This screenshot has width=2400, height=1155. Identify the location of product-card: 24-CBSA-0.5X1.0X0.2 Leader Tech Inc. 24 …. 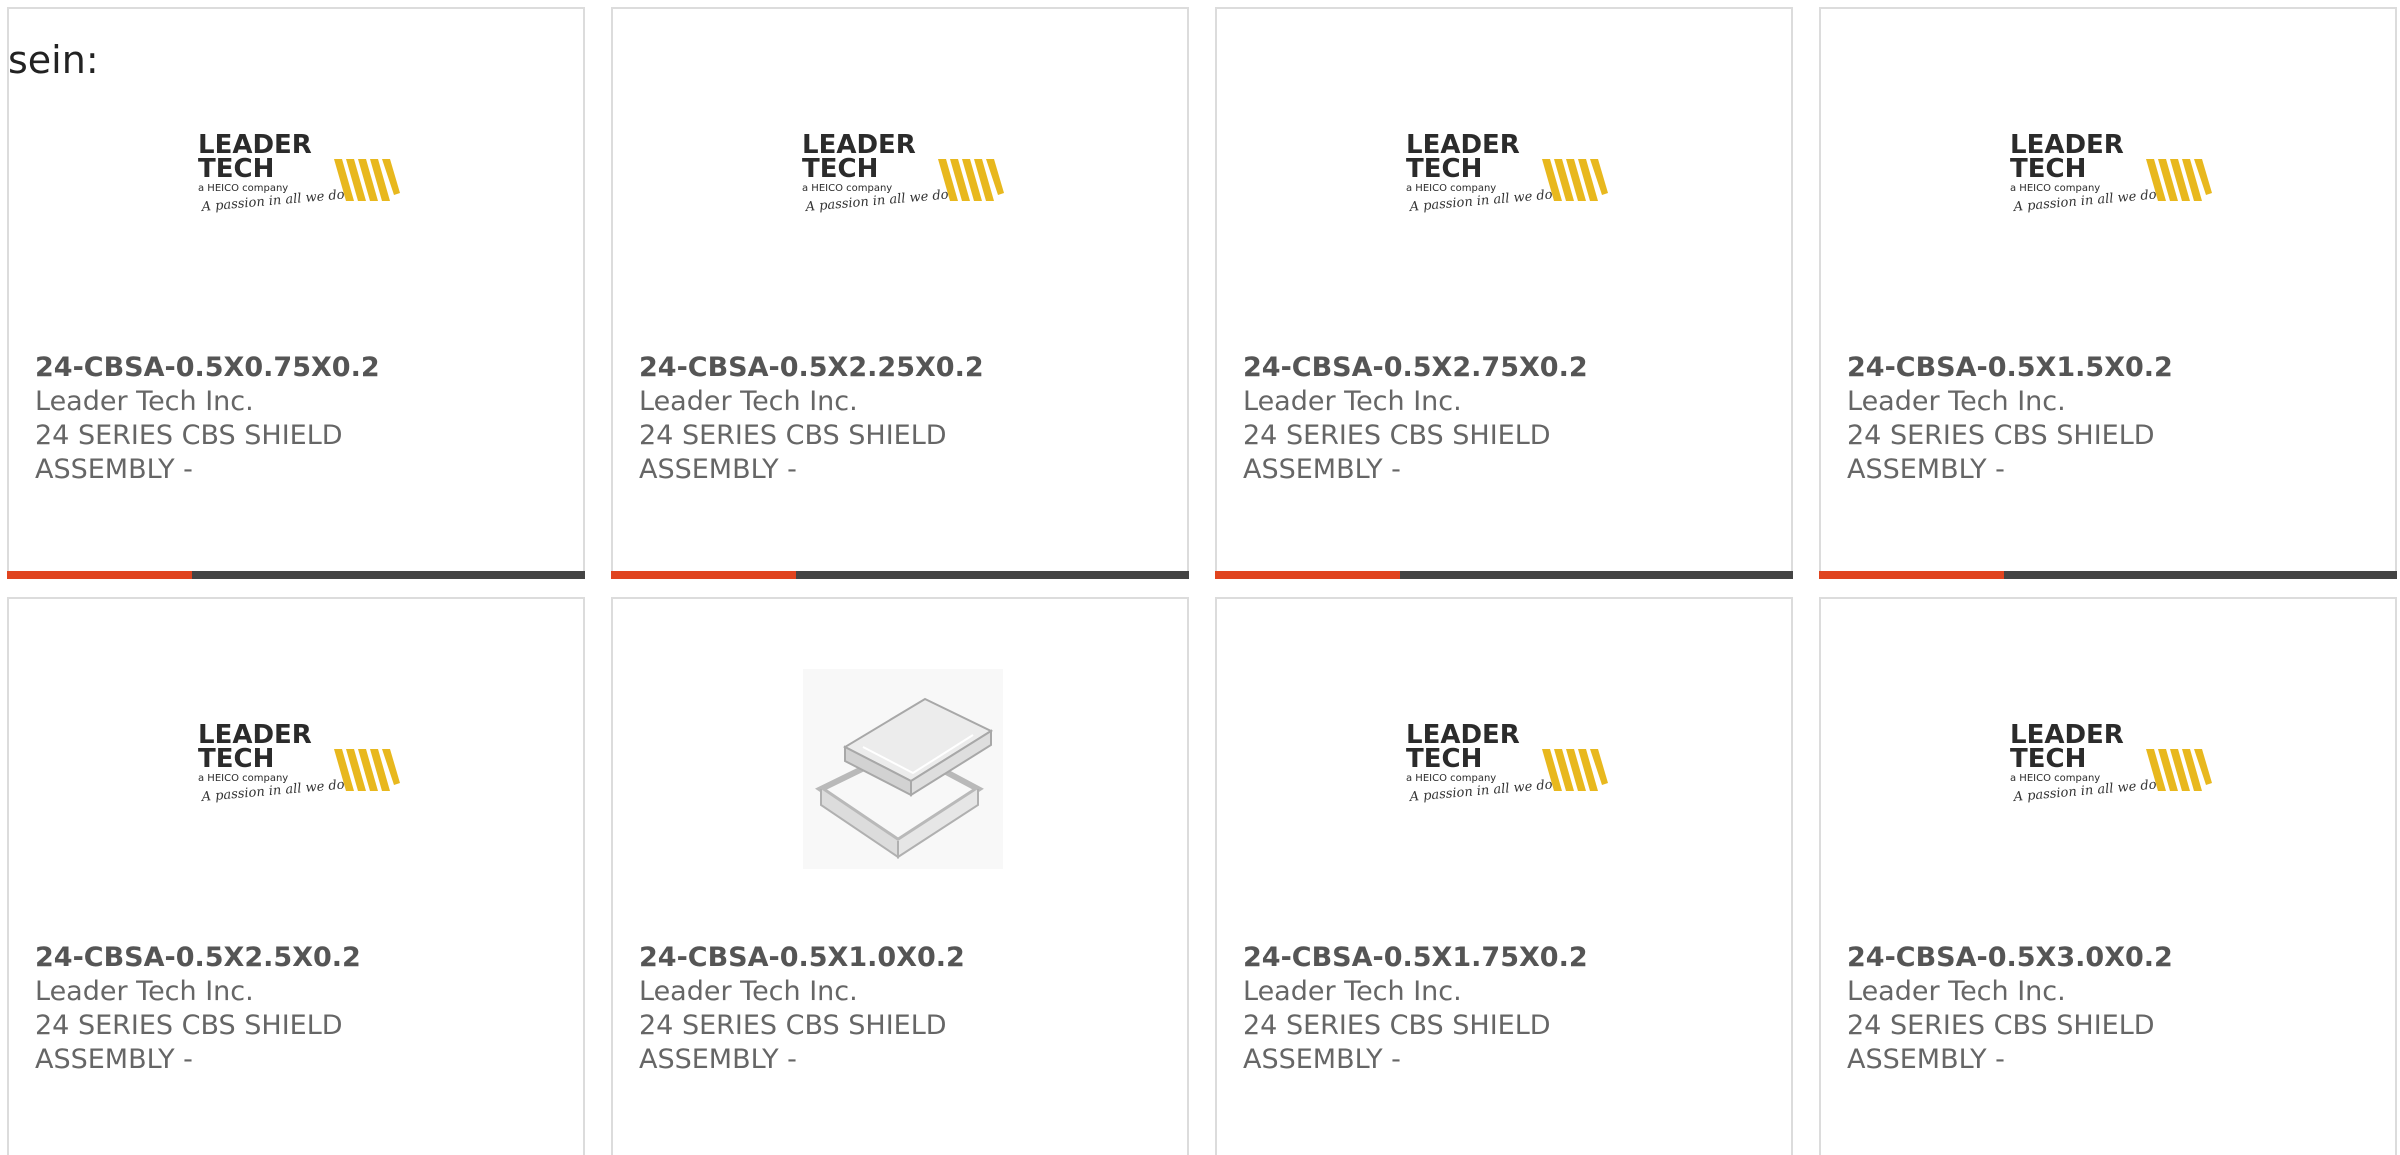
(900, 876).